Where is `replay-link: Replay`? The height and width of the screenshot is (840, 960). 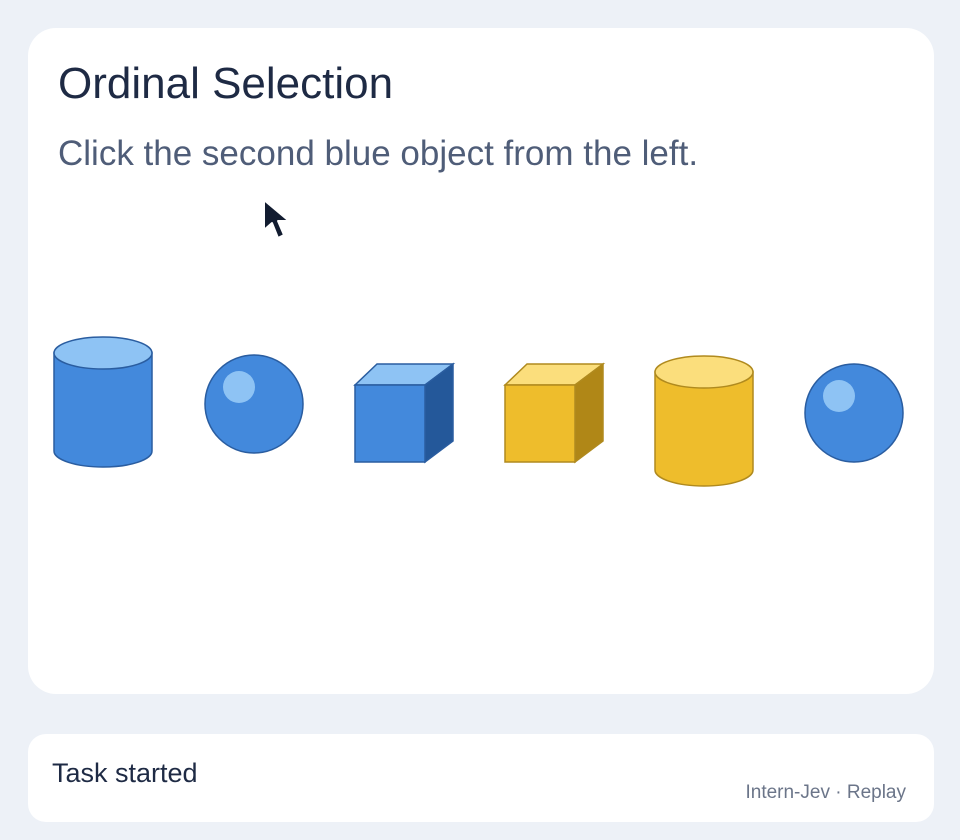
replay-link: Replay is located at coordinates (876, 792).